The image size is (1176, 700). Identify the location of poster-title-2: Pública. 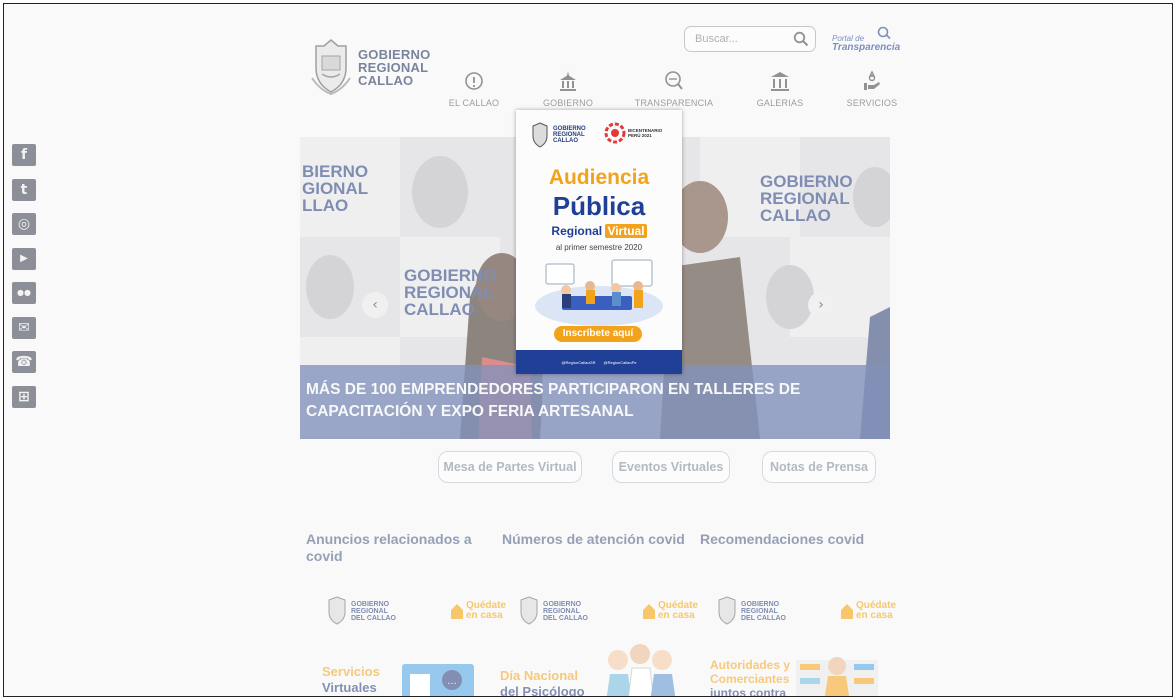
(599, 206).